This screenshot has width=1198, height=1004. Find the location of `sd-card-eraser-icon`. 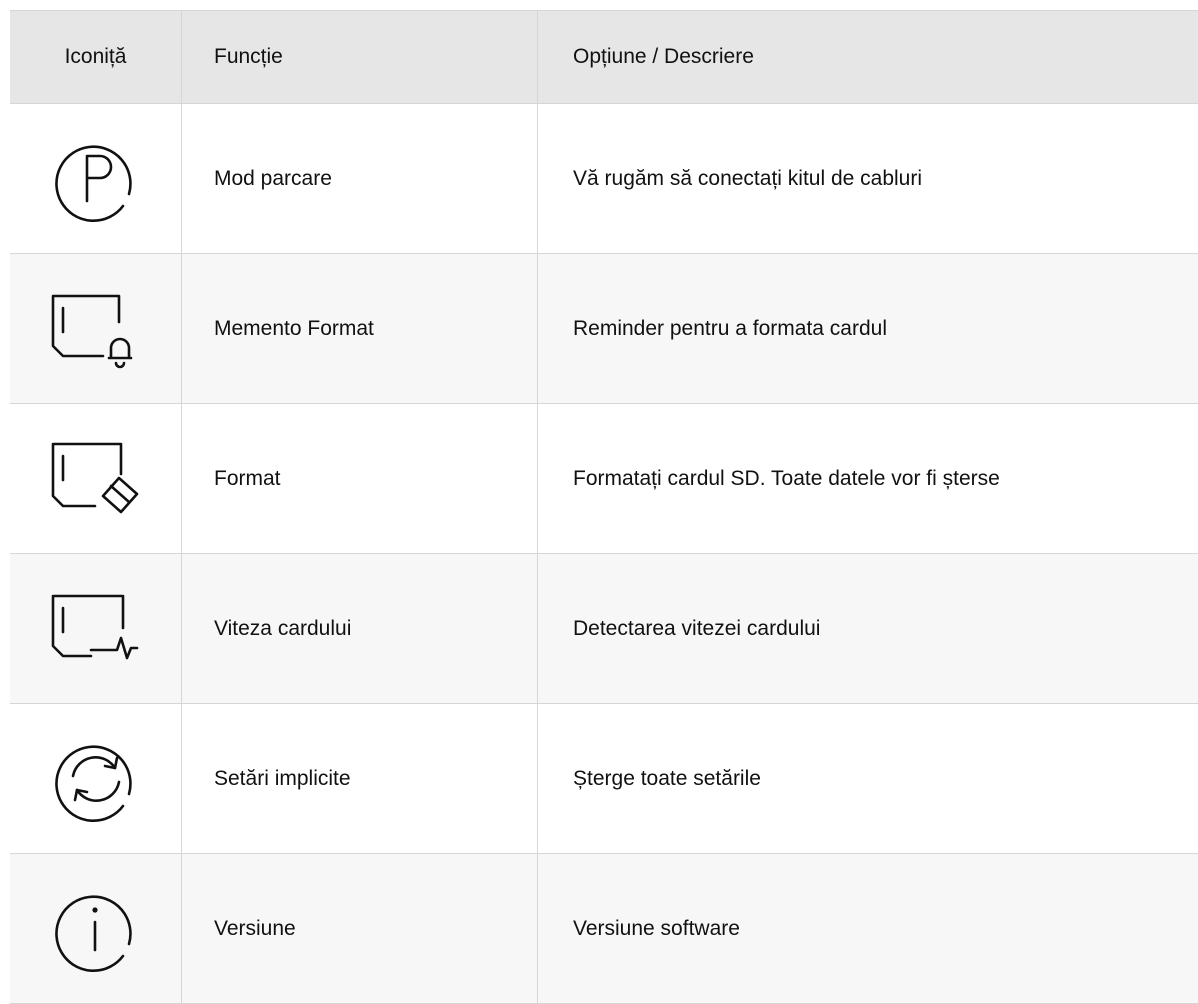

sd-card-eraser-icon is located at coordinates (96, 478).